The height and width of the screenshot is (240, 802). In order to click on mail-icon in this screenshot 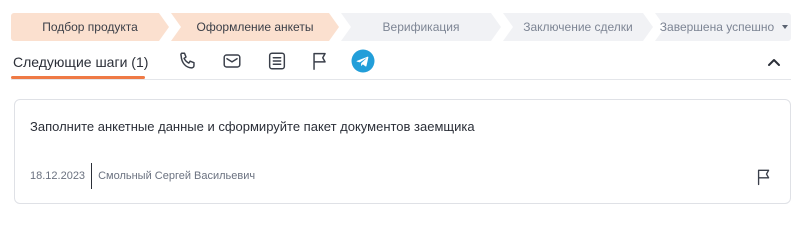, I will do `click(232, 61)`.